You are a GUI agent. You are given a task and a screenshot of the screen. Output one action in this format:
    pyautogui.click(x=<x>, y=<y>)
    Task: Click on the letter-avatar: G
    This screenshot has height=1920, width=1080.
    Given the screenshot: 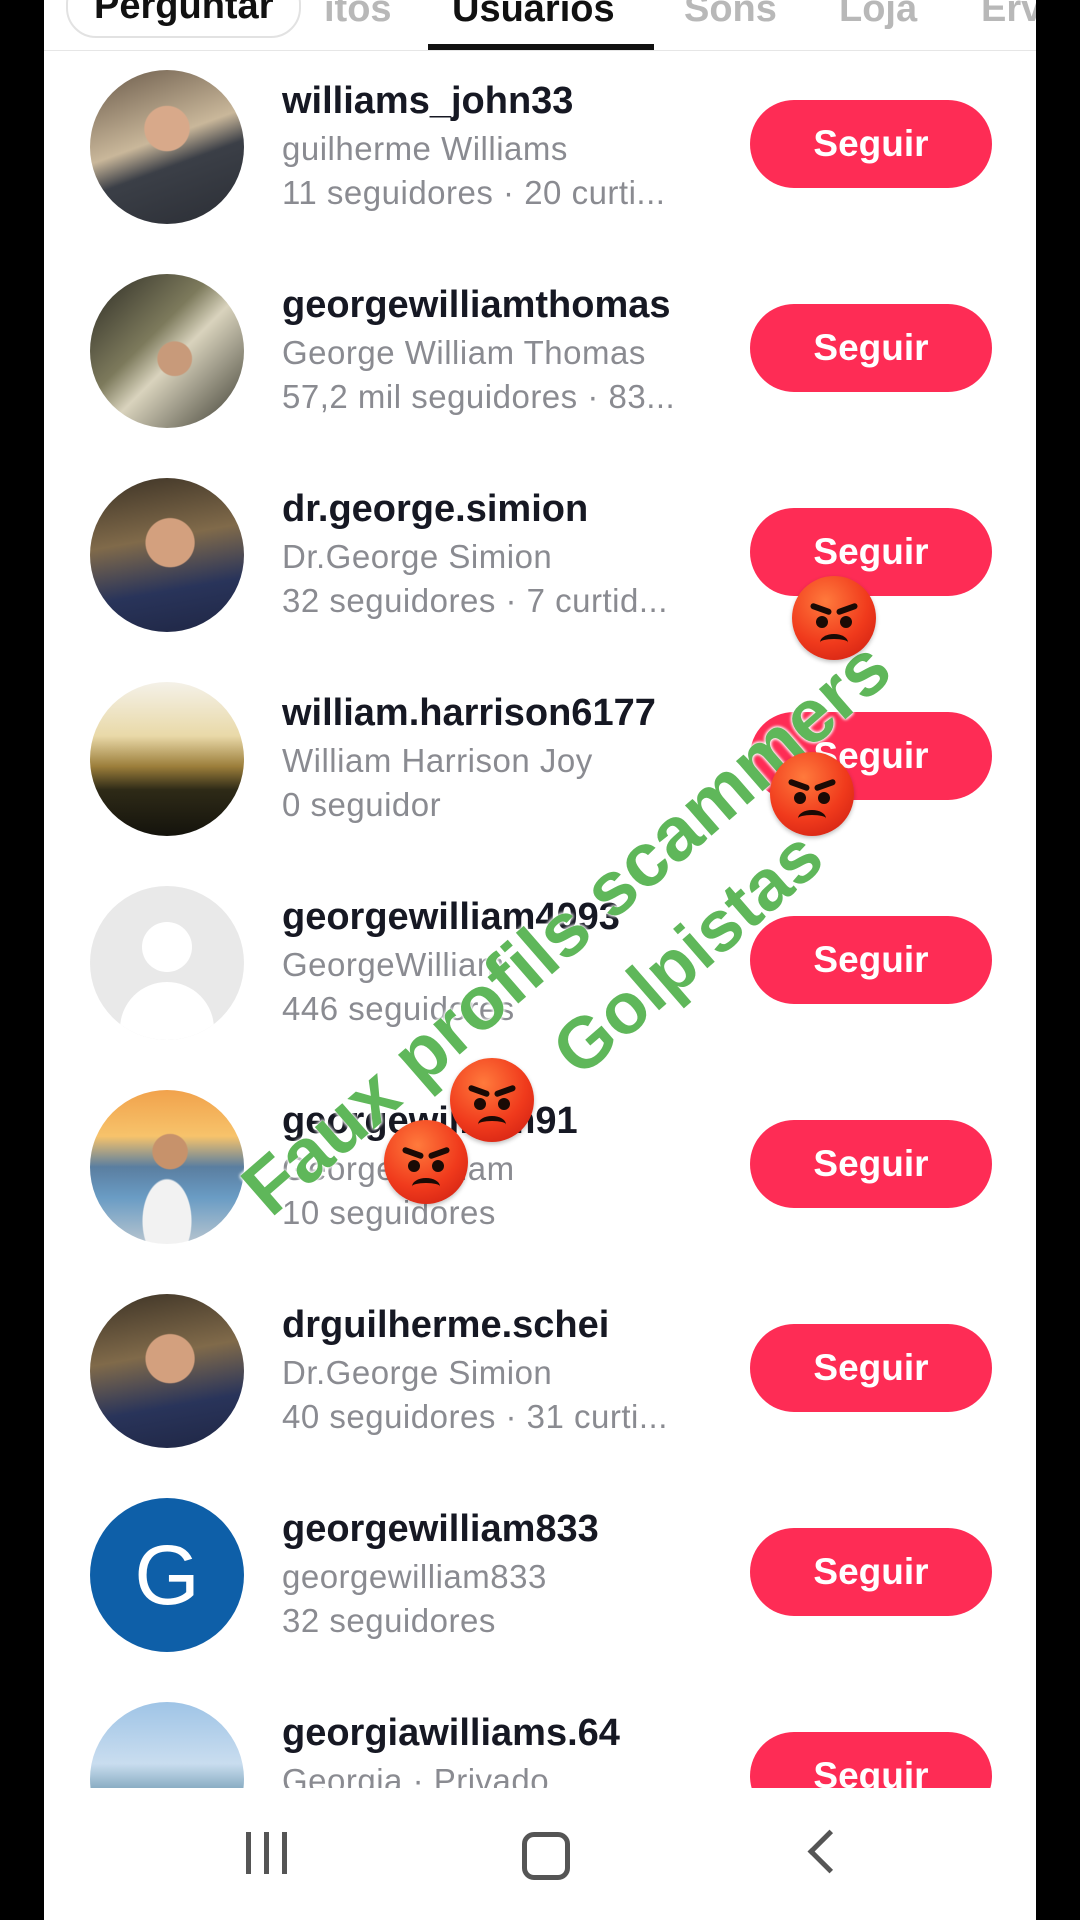 What is the action you would take?
    pyautogui.click(x=167, y=1575)
    